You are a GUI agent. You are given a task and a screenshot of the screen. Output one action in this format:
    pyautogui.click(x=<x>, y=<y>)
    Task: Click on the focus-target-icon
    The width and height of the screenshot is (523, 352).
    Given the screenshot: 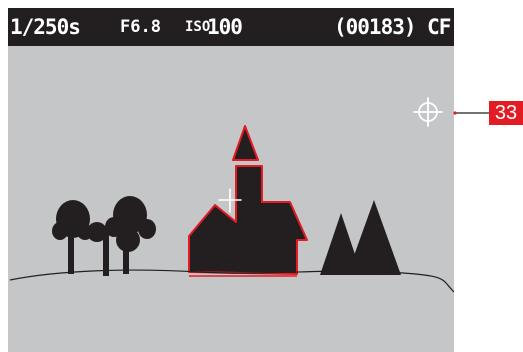 What is the action you would take?
    pyautogui.click(x=428, y=112)
    